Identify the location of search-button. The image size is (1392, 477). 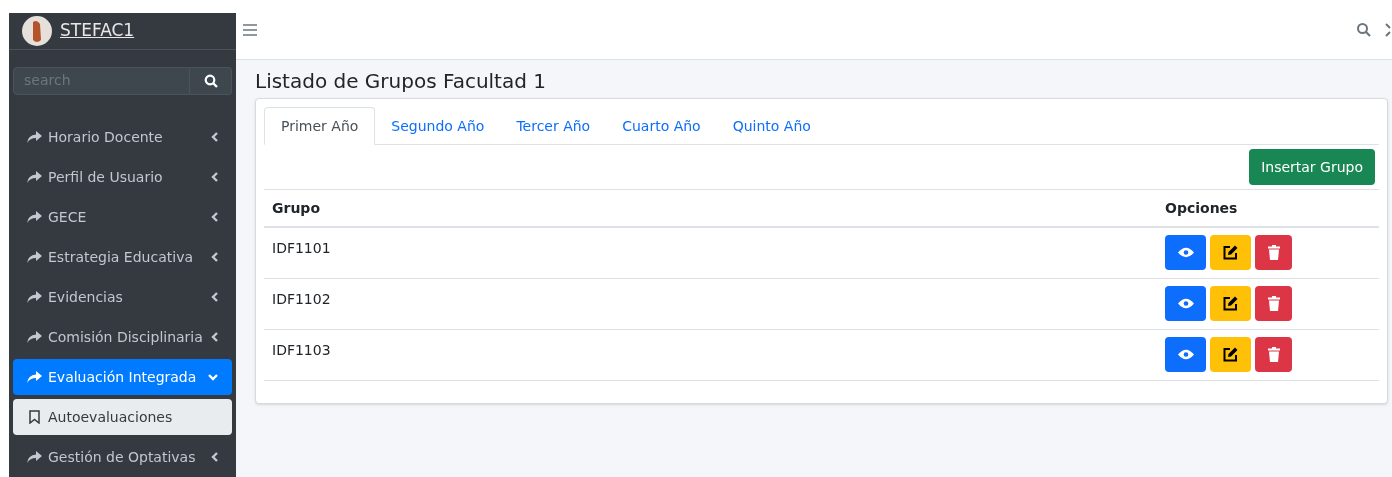
(211, 80).